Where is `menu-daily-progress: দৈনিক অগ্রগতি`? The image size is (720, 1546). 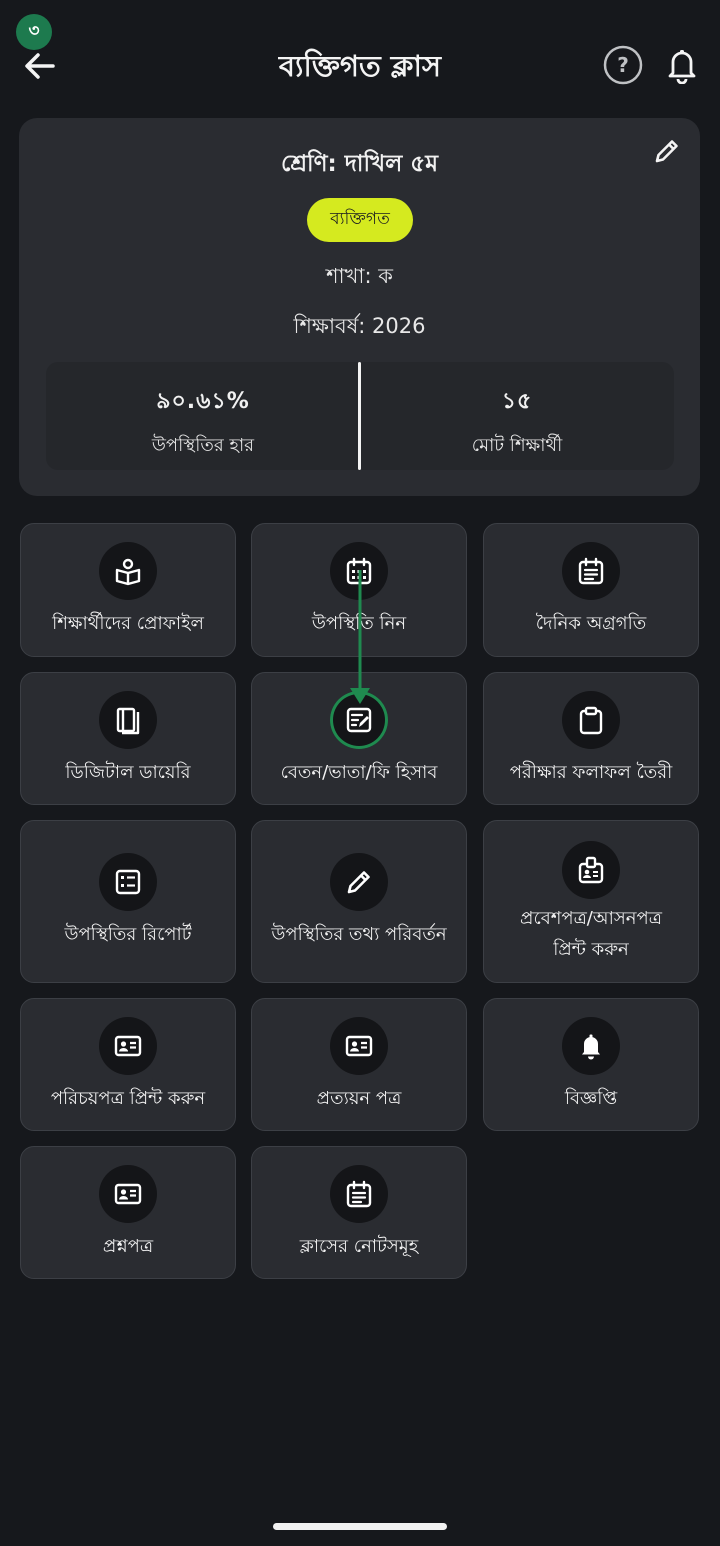 menu-daily-progress: দৈনিক অগ্রগতি is located at coordinates (591, 590).